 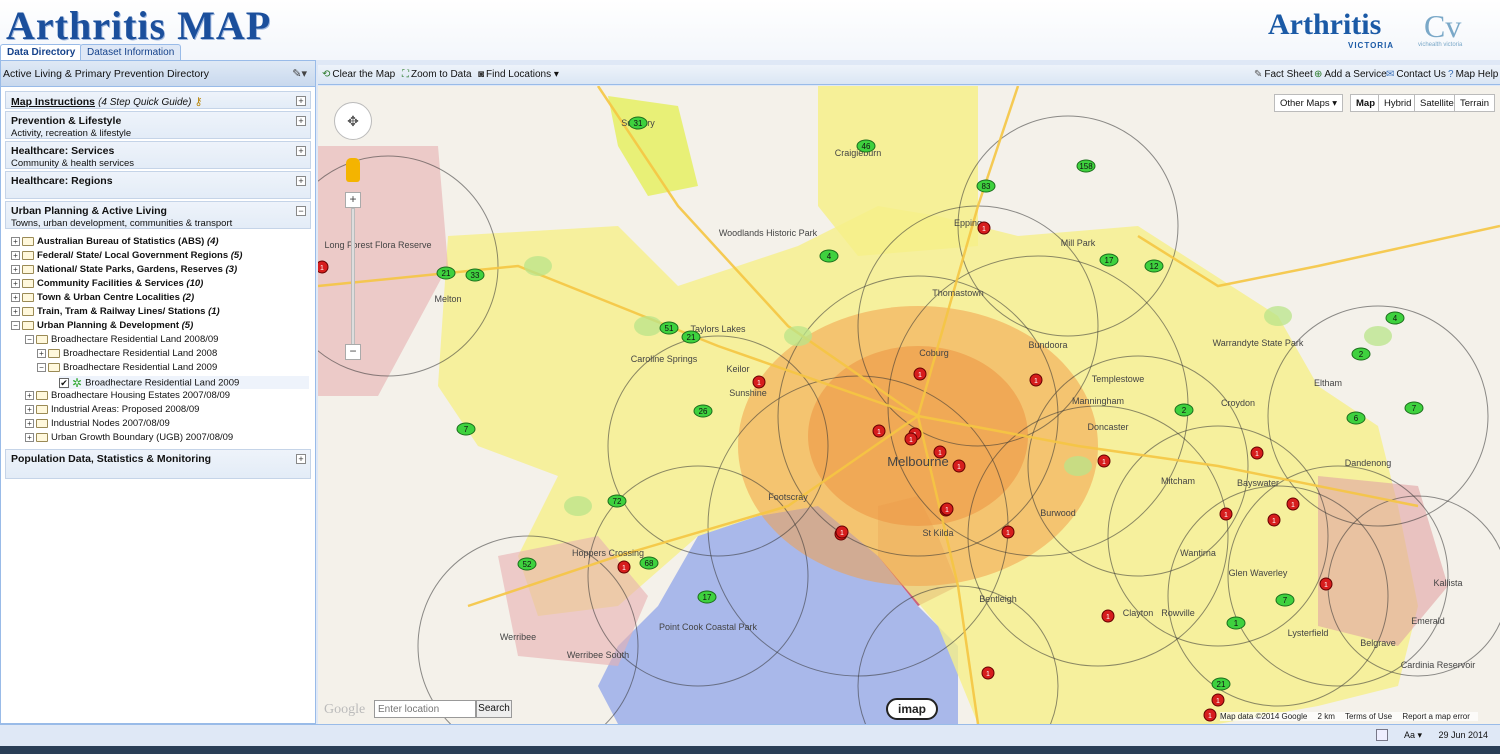 I want to click on location-search-input, so click(x=425, y=709).